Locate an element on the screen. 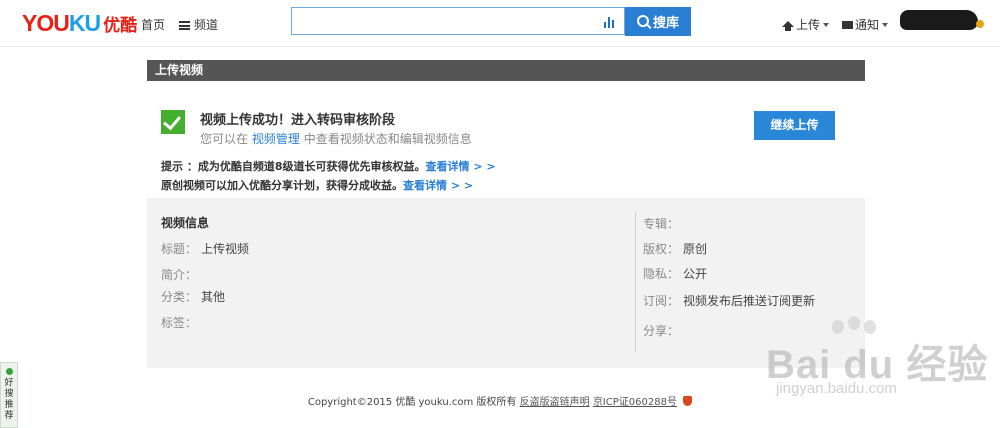 The width and height of the screenshot is (1000, 428). video-management-link: 视频管理 is located at coordinates (276, 139).